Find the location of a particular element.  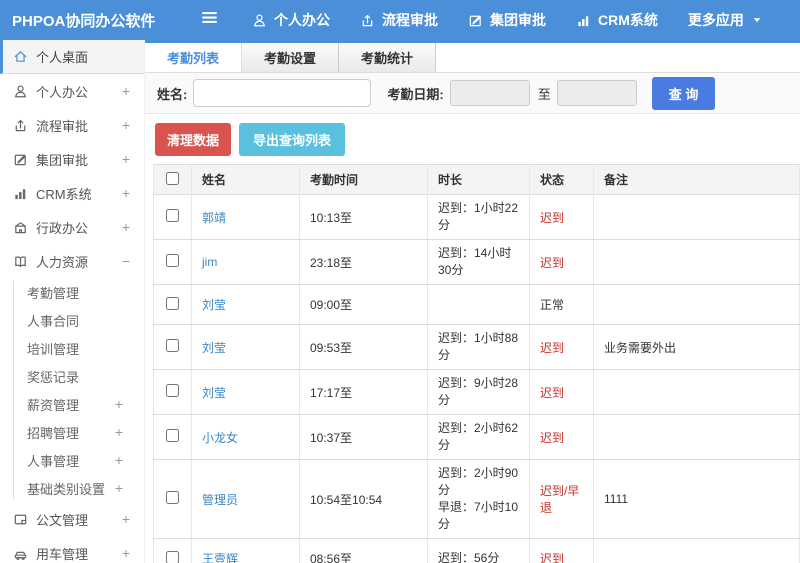

collapse-minus-icon: − is located at coordinates (126, 261).